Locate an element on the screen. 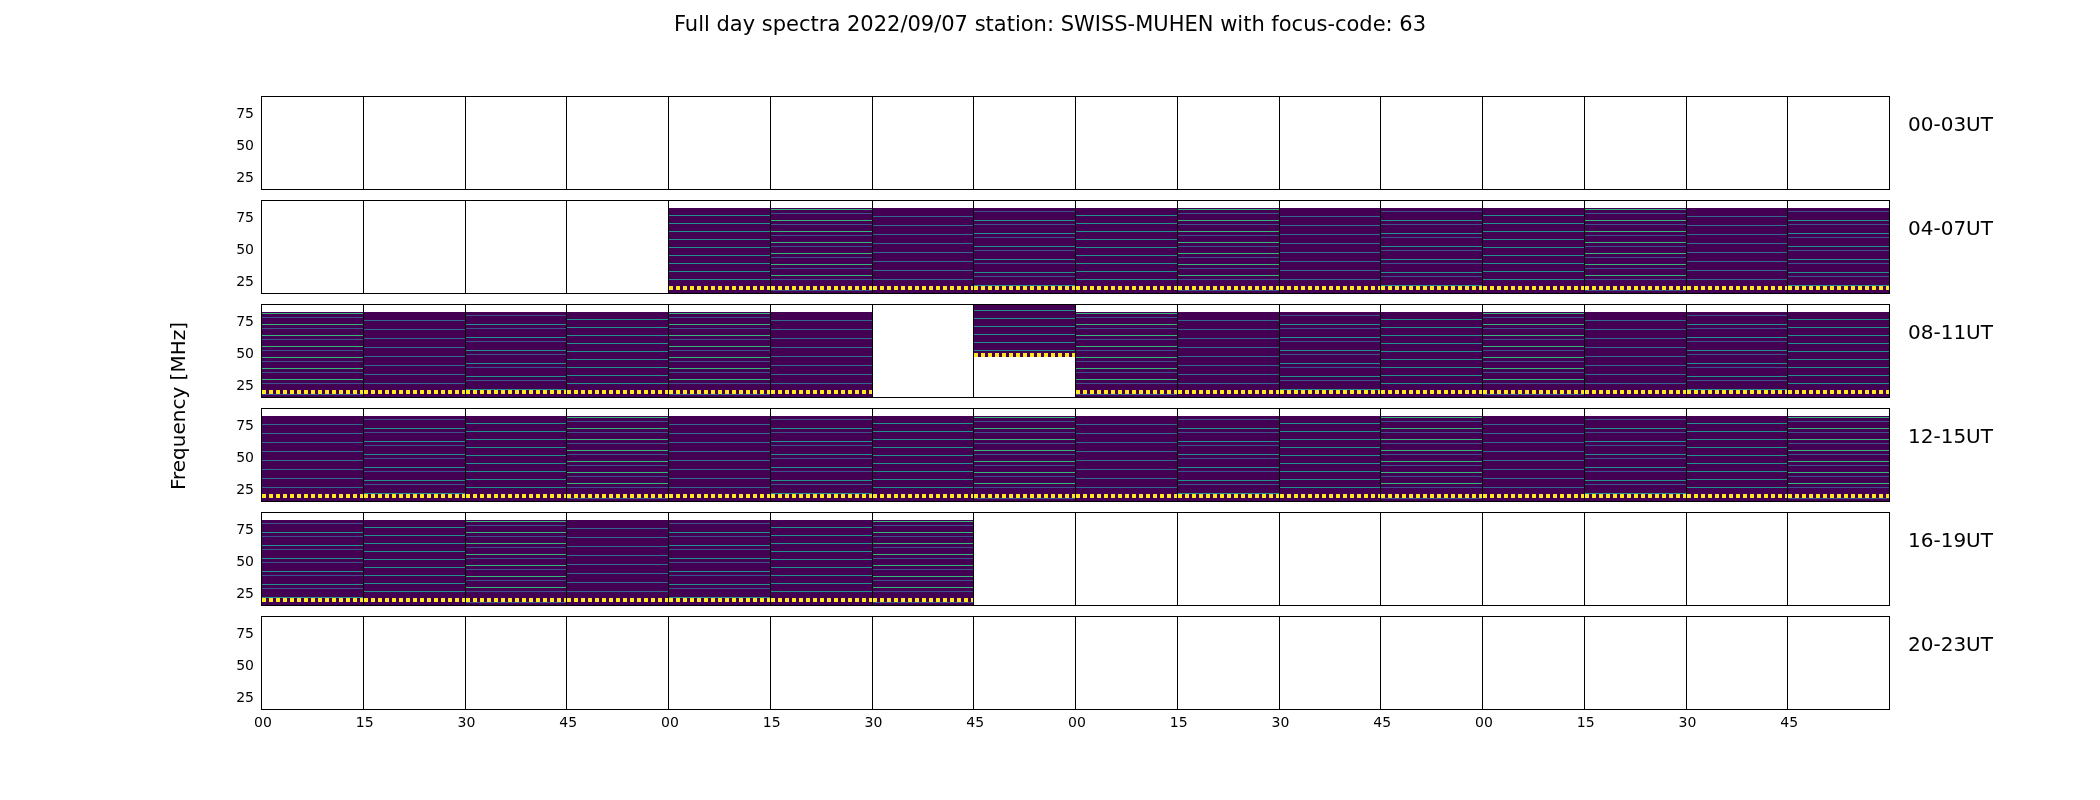 This screenshot has height=800, width=2100. row-label: 04-07UT is located at coordinates (1950, 228).